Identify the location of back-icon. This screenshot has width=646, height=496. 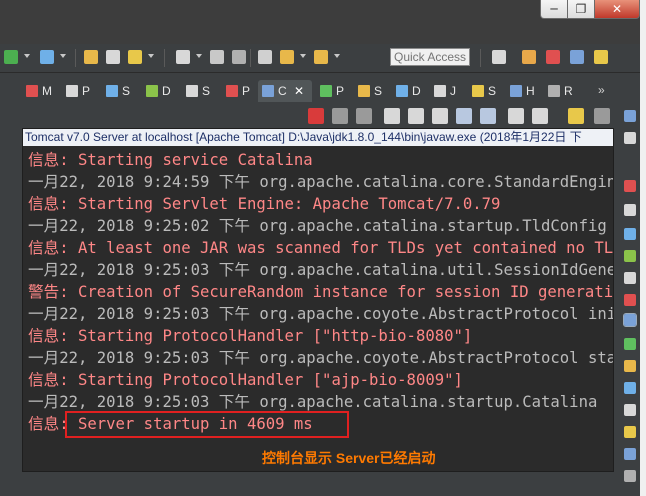
(287, 57).